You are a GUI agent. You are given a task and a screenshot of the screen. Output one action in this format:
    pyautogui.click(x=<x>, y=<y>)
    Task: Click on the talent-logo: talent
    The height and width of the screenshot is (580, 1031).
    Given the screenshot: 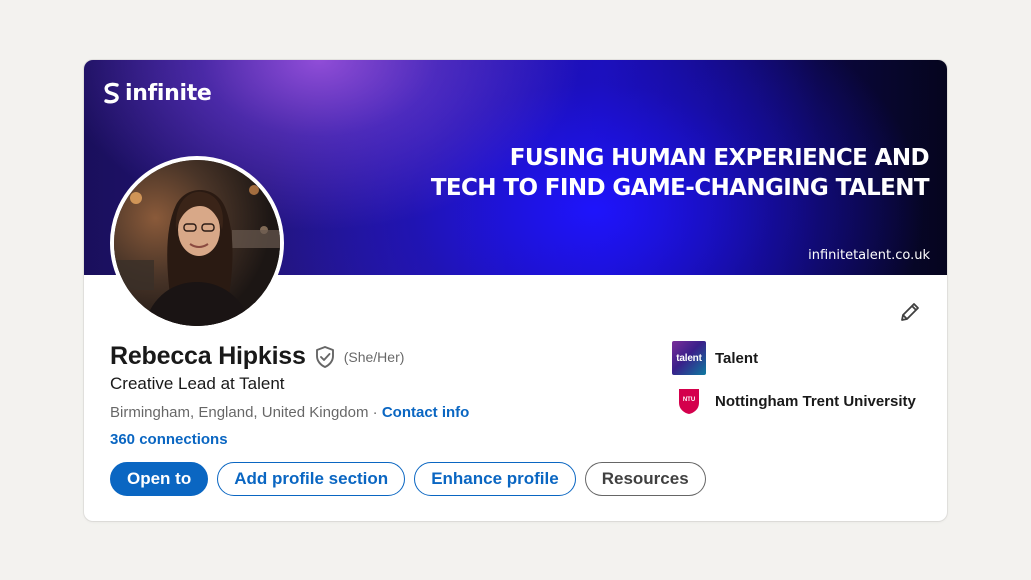 What is the action you would take?
    pyautogui.click(x=689, y=358)
    